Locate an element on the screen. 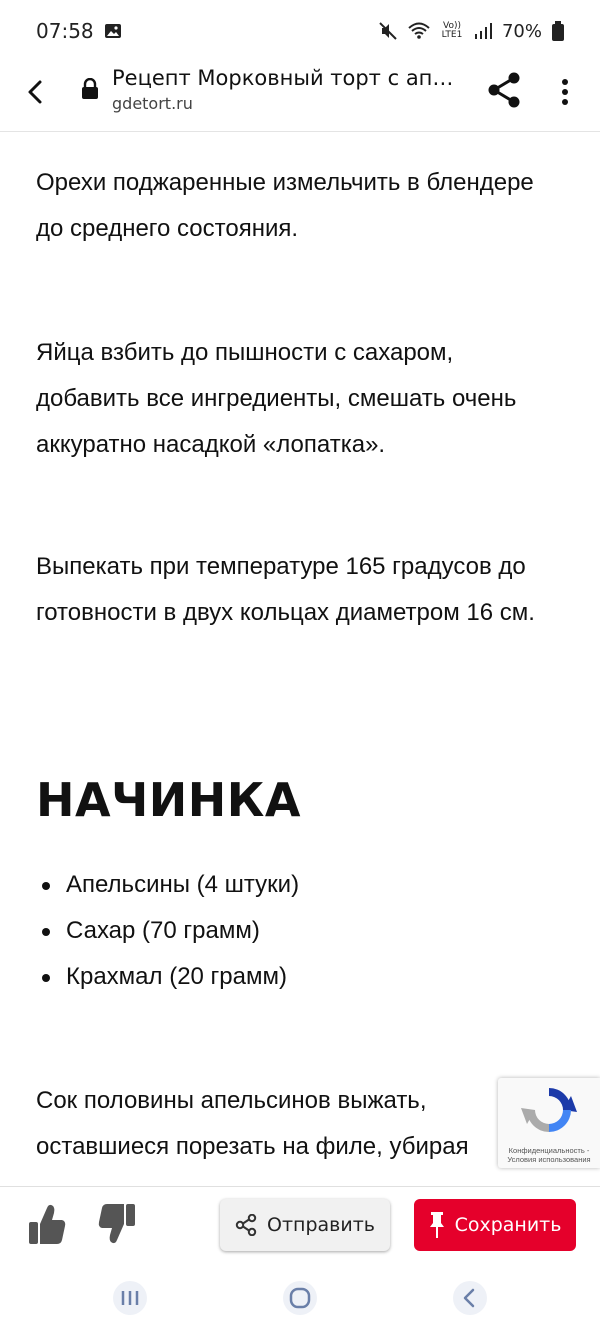 The height and width of the screenshot is (1332, 600). gallery-icon is located at coordinates (113, 31).